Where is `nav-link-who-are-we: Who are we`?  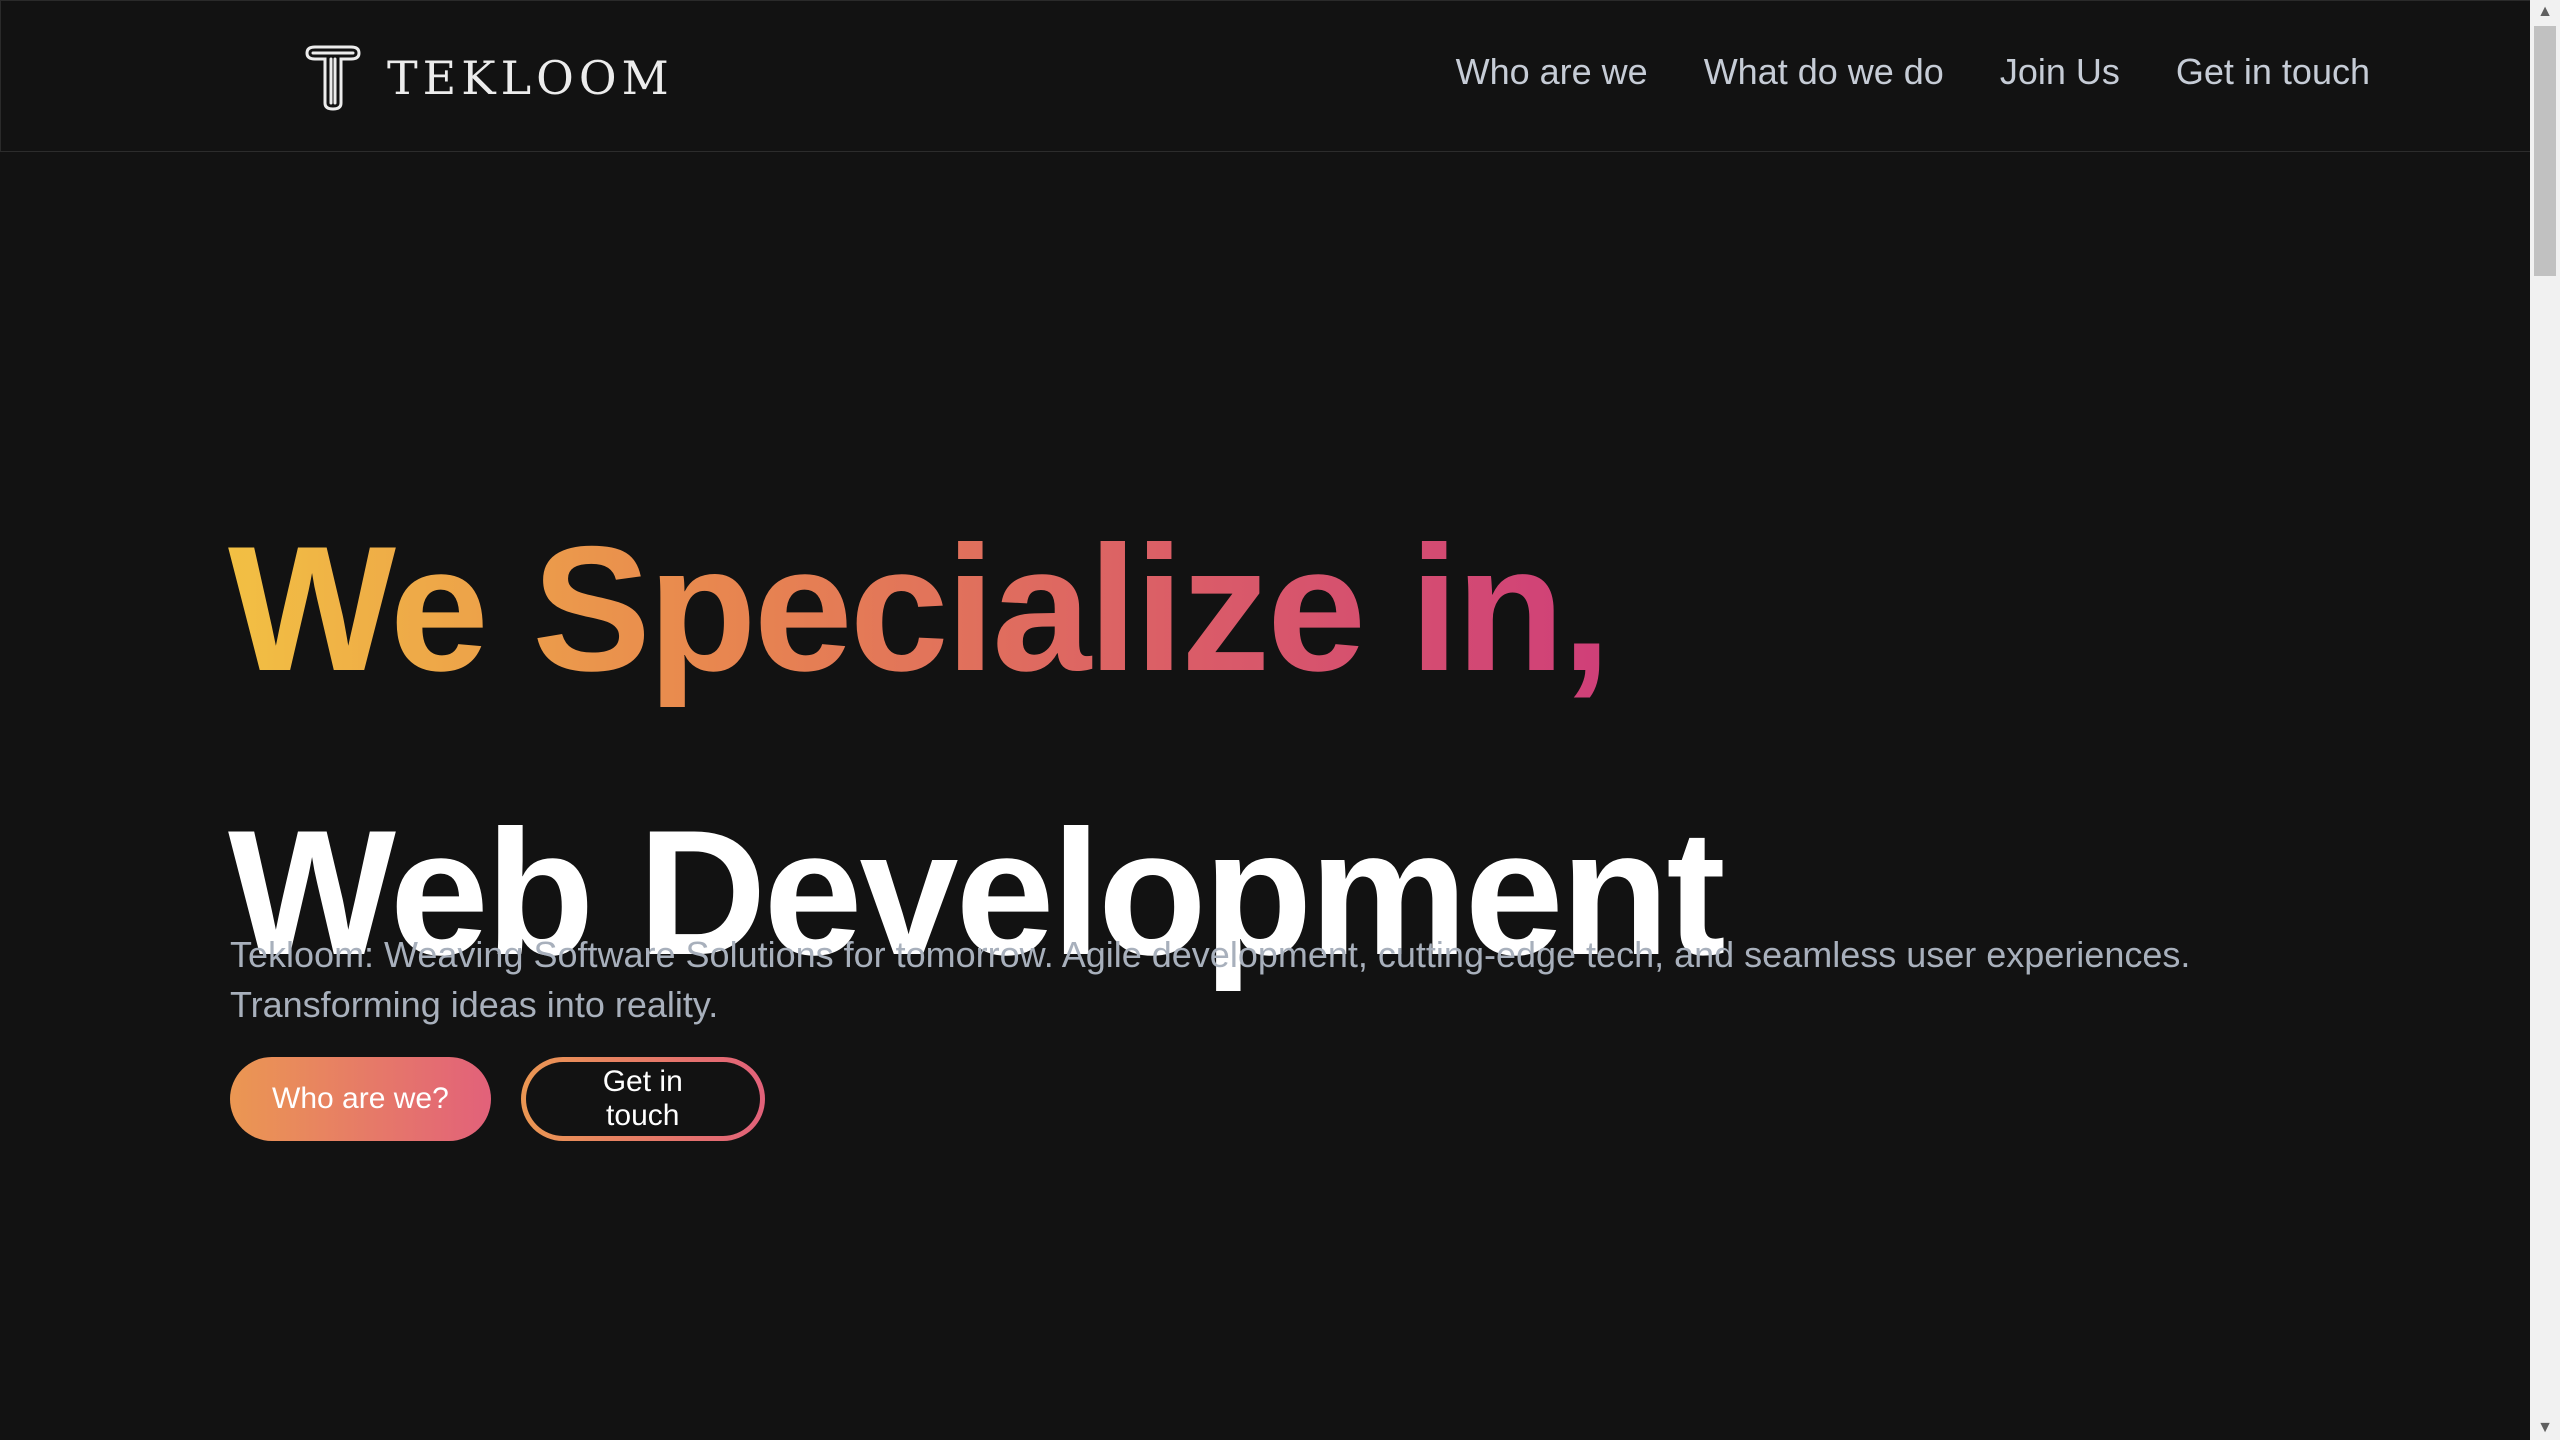
nav-link-who-are-we: Who are we is located at coordinates (1552, 72).